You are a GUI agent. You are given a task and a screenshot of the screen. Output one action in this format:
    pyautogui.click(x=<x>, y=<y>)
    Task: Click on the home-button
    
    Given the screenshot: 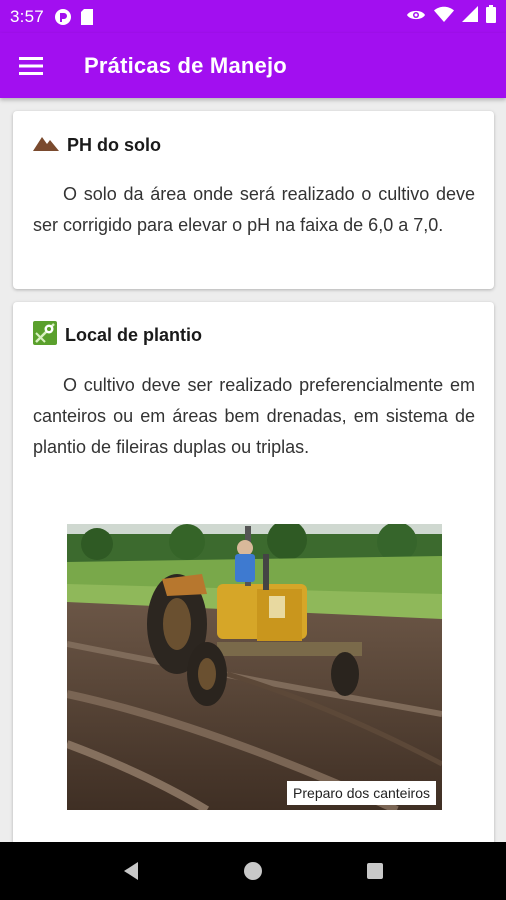 What is the action you would take?
    pyautogui.click(x=253, y=871)
    